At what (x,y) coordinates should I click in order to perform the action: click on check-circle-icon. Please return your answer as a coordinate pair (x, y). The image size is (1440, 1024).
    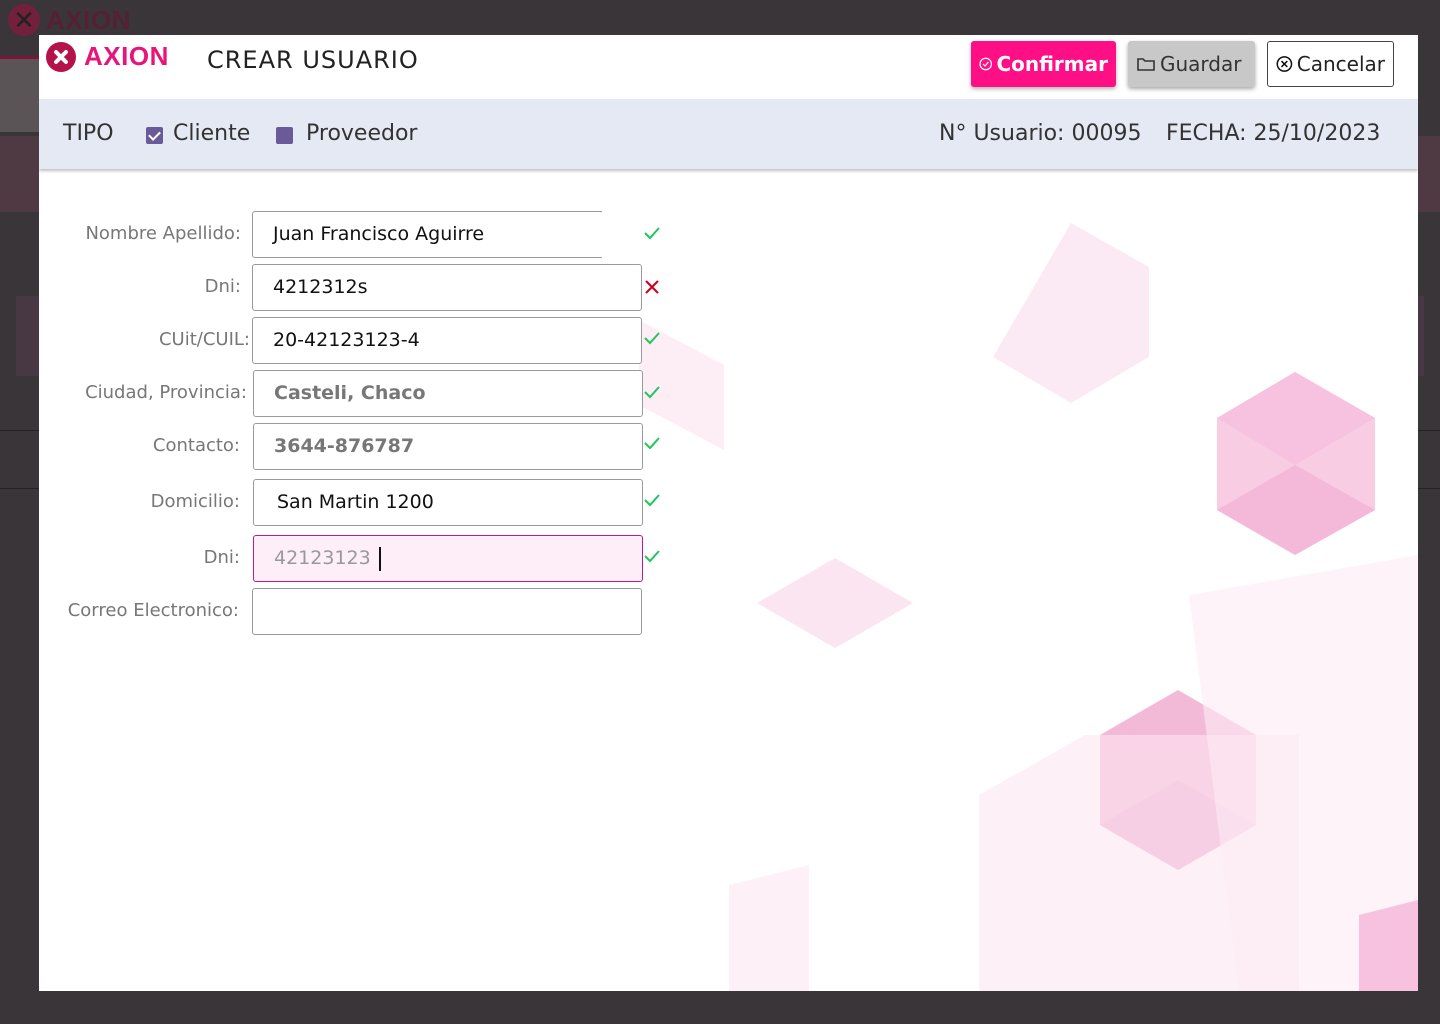
    Looking at the image, I should click on (986, 64).